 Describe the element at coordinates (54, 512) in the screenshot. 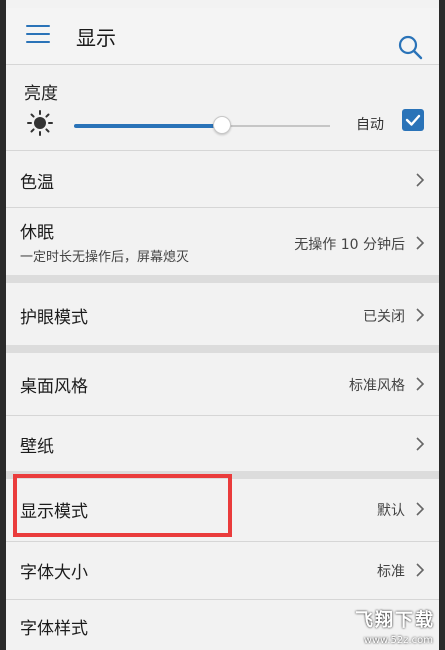

I see `row-label: 显示模式` at that location.